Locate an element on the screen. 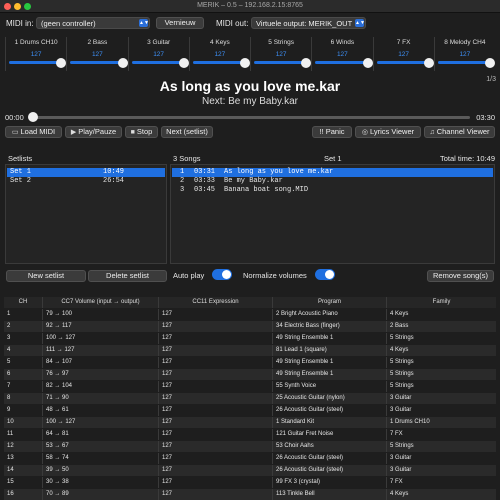  table-cell: 13 is located at coordinates (10, 458).